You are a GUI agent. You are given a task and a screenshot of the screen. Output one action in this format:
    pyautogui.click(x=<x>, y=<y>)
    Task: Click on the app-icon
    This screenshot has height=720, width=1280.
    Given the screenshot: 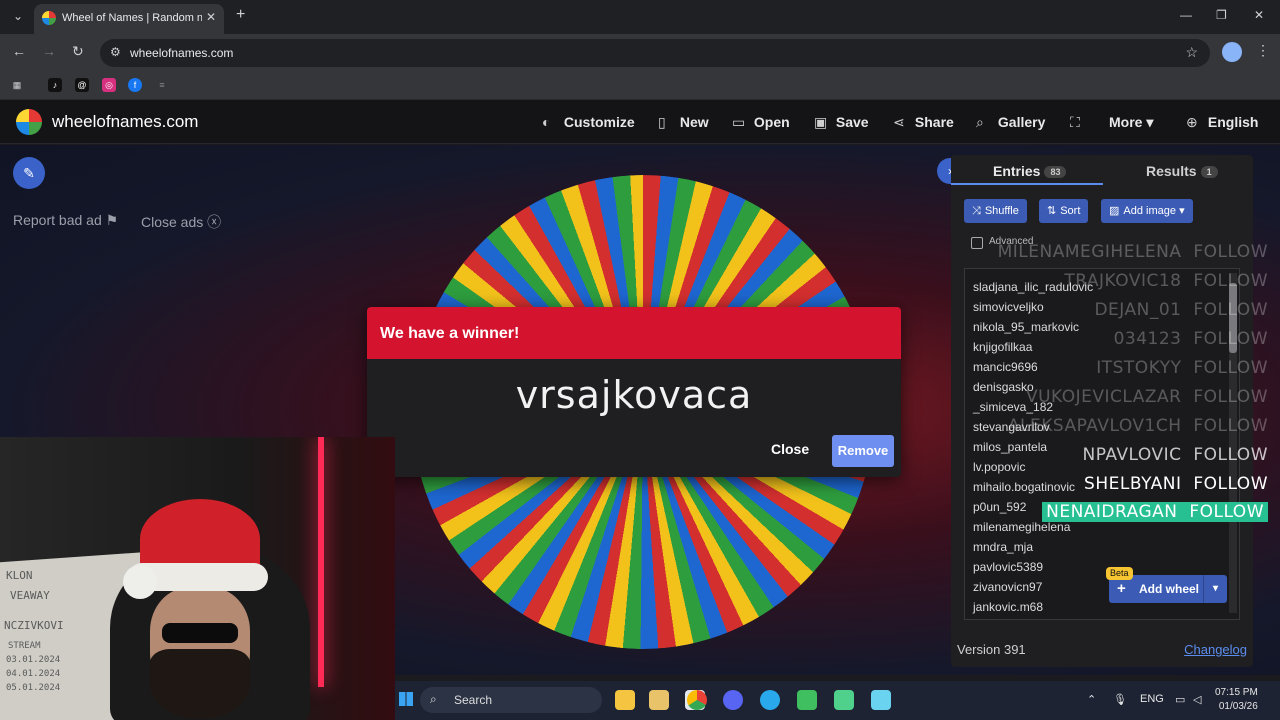 What is the action you would take?
    pyautogui.click(x=807, y=700)
    